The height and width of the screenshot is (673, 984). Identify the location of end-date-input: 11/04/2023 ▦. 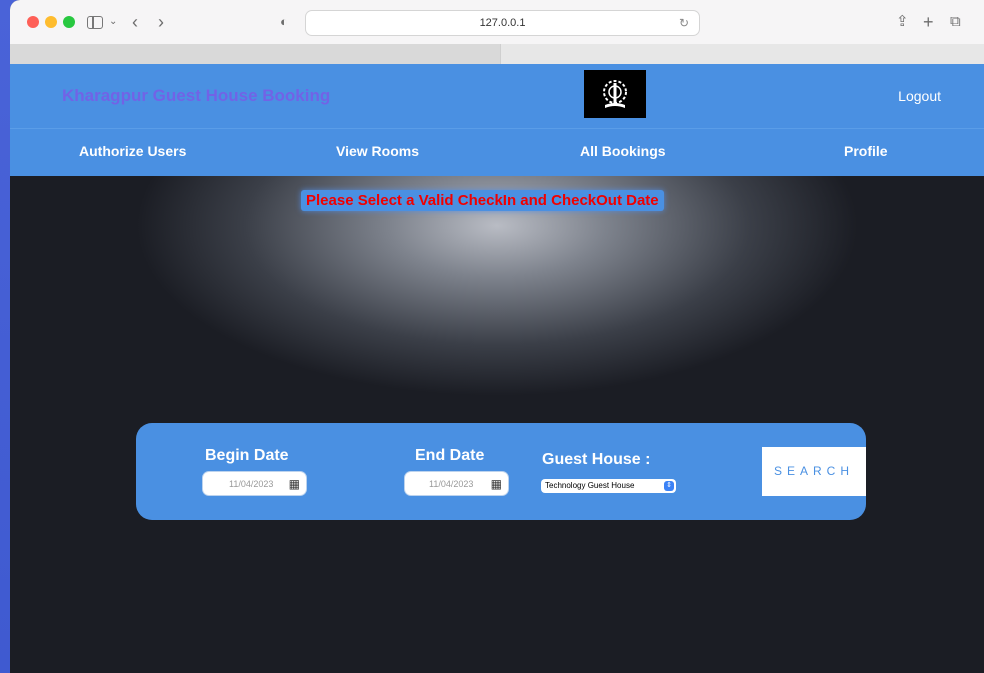
(456, 483).